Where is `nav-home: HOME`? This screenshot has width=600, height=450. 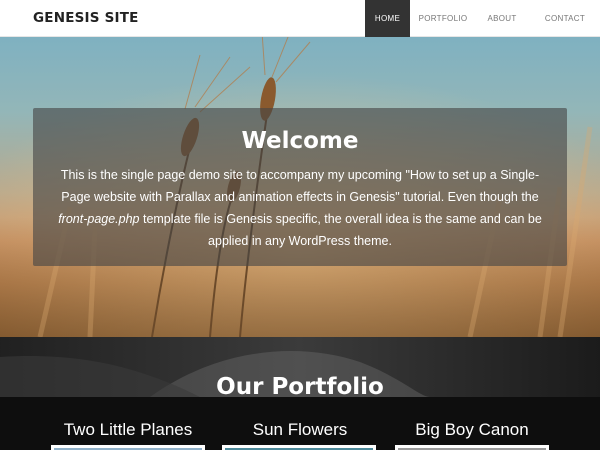 nav-home: HOME is located at coordinates (387, 18).